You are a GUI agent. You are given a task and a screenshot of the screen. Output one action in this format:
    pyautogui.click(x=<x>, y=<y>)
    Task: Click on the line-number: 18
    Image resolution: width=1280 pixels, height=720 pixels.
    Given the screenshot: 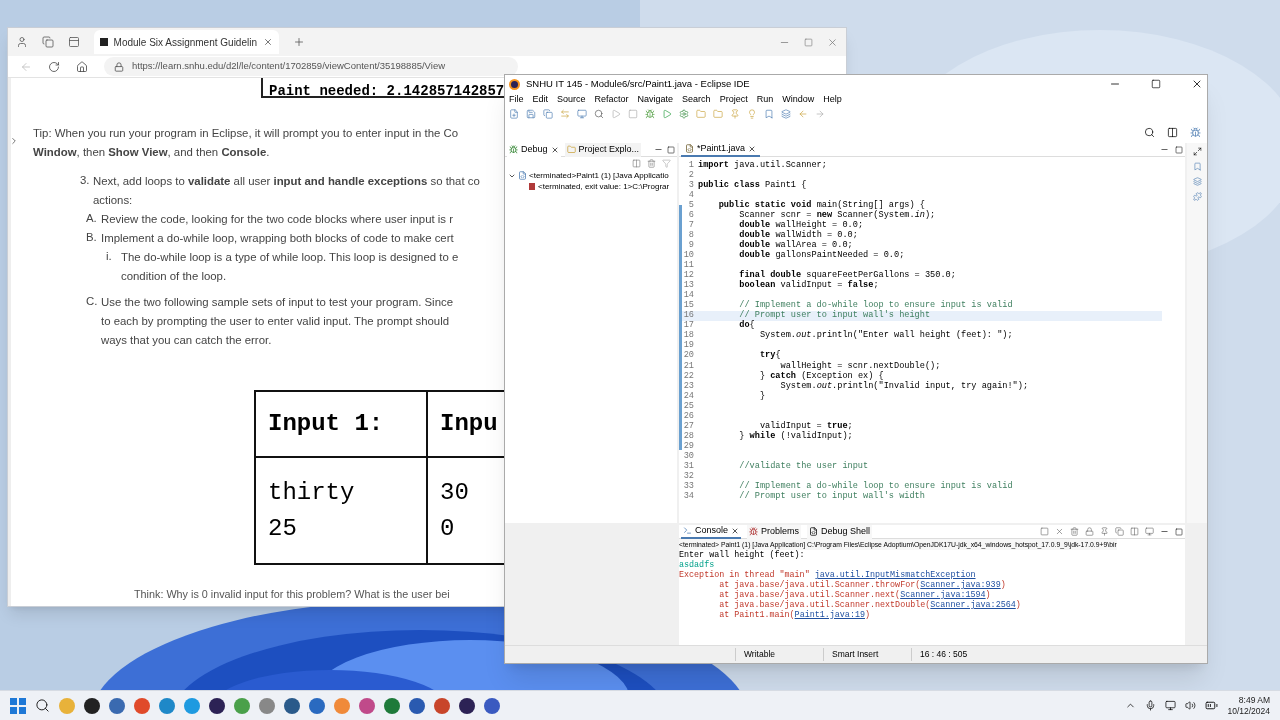 What is the action you would take?
    pyautogui.click(x=688, y=335)
    